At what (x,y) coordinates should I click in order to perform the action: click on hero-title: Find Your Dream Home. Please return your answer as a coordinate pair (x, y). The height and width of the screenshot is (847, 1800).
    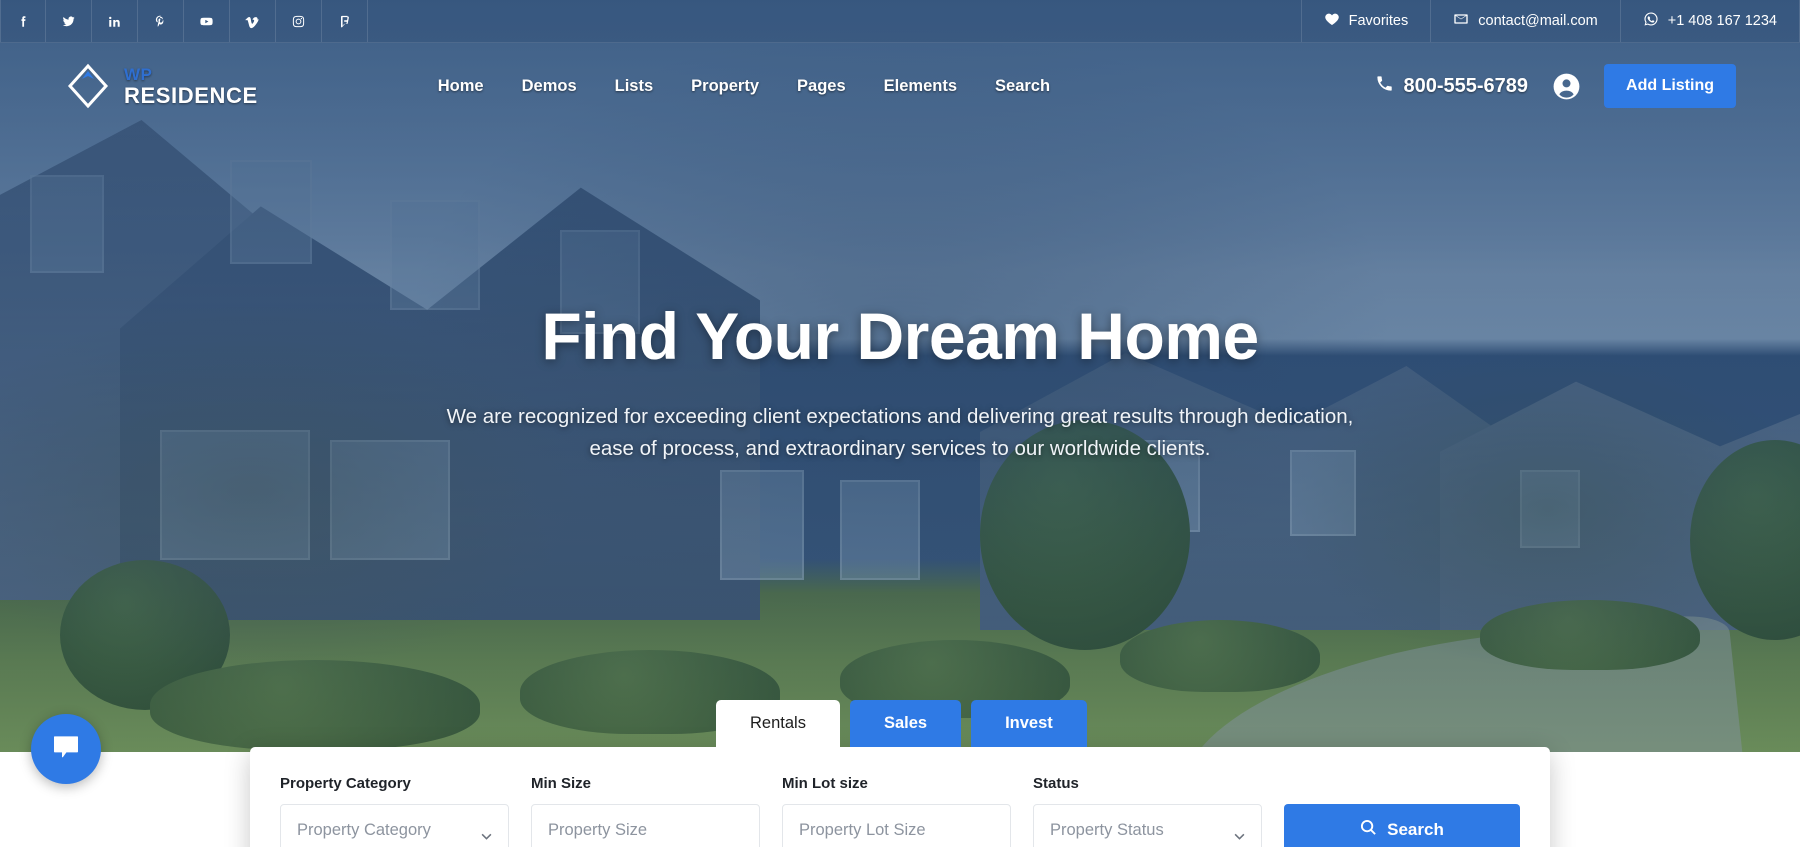
    Looking at the image, I should click on (900, 336).